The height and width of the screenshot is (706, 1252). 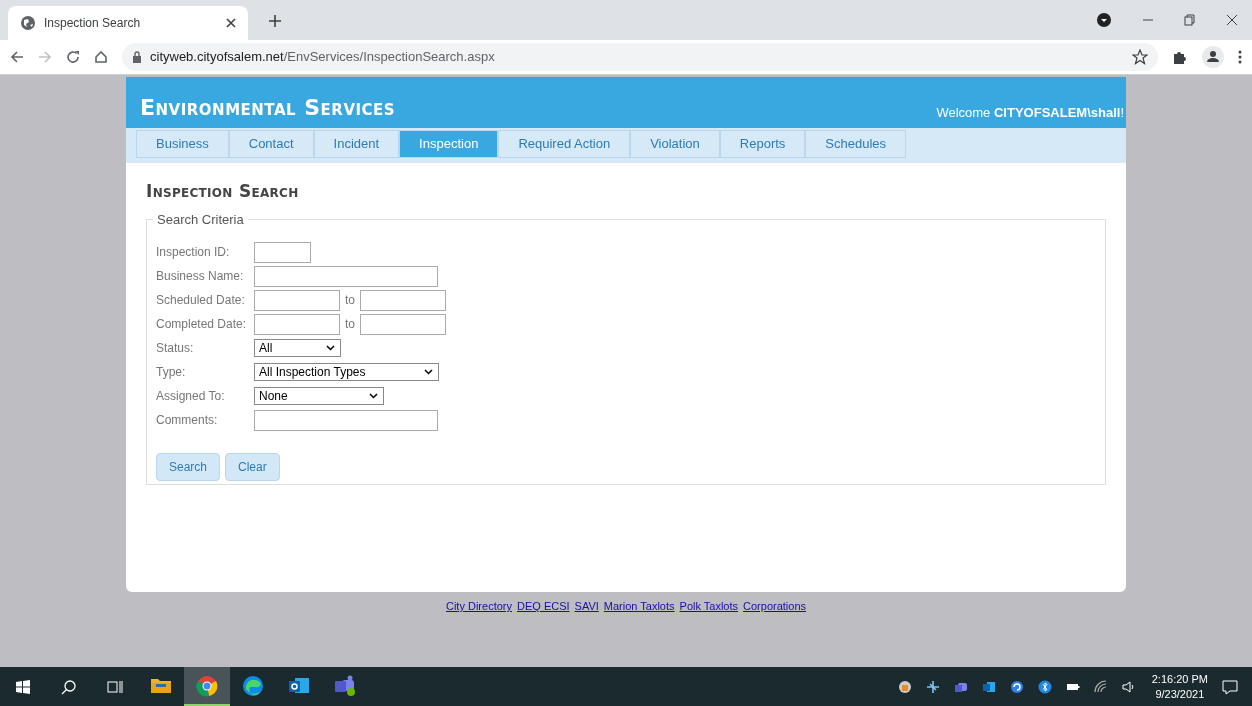 What do you see at coordinates (115, 686) in the screenshot?
I see `task-view-icon` at bounding box center [115, 686].